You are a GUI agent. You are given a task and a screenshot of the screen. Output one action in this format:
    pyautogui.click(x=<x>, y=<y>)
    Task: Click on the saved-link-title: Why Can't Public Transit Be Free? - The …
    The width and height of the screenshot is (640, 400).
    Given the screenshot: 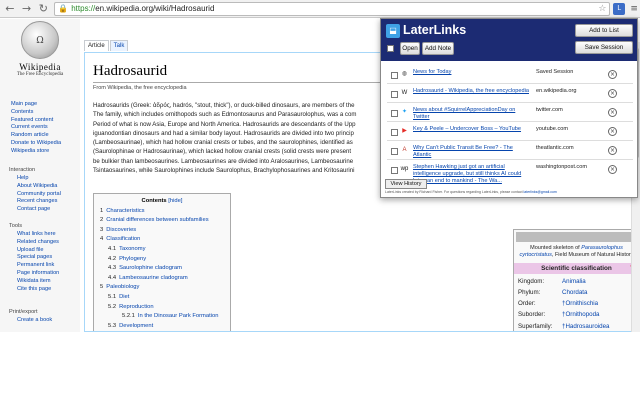 What is the action you would take?
    pyautogui.click(x=472, y=152)
    